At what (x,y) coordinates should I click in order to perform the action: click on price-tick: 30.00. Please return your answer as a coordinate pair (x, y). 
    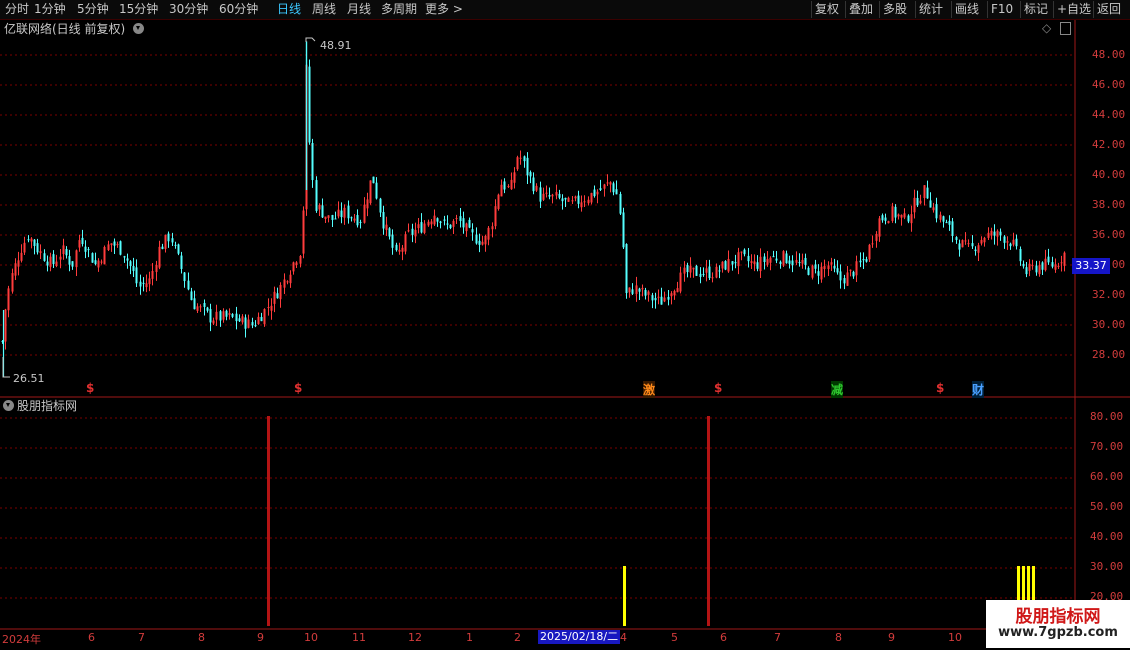
    Looking at the image, I should click on (1109, 324).